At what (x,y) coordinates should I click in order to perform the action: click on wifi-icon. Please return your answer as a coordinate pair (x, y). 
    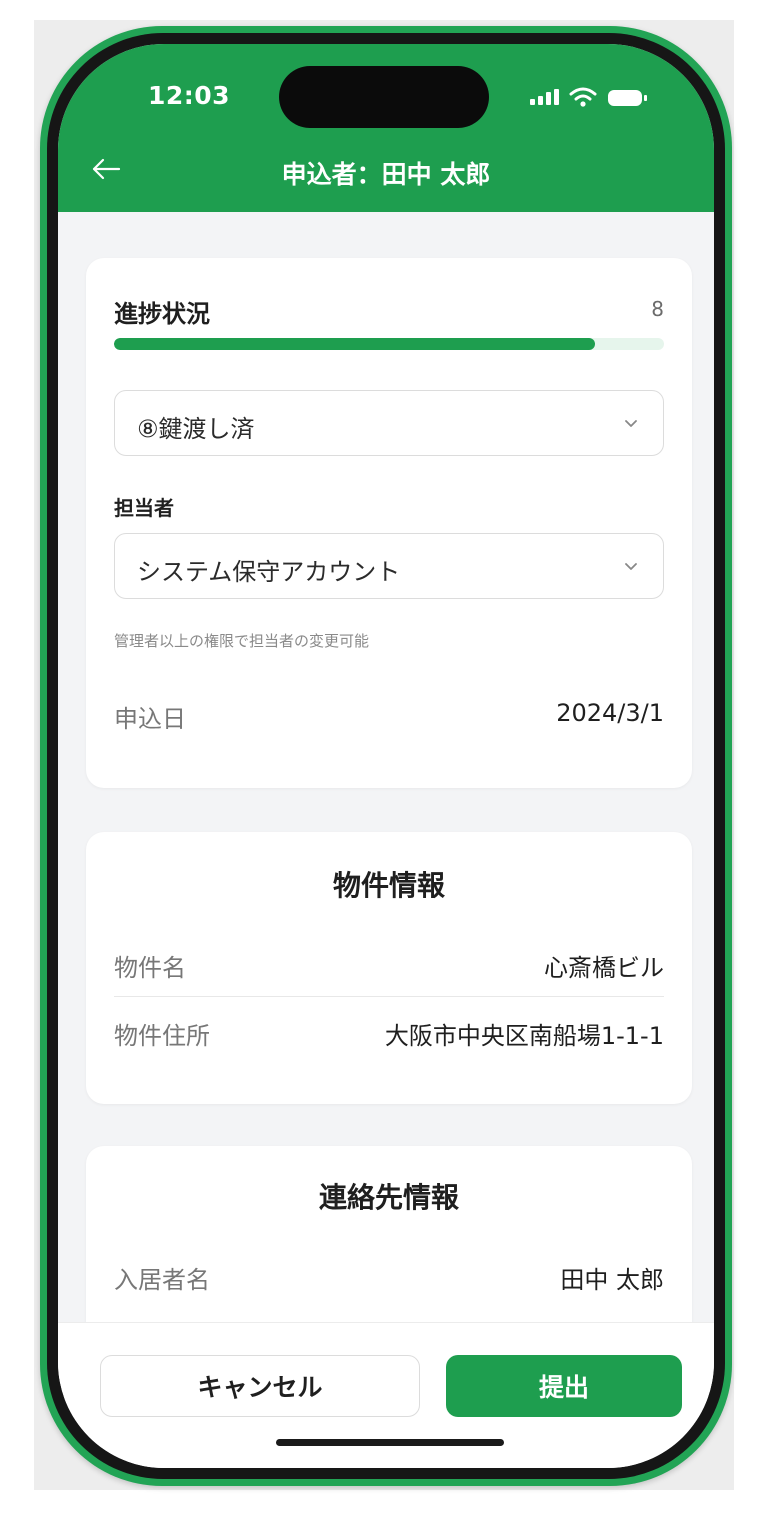
    Looking at the image, I should click on (583, 97).